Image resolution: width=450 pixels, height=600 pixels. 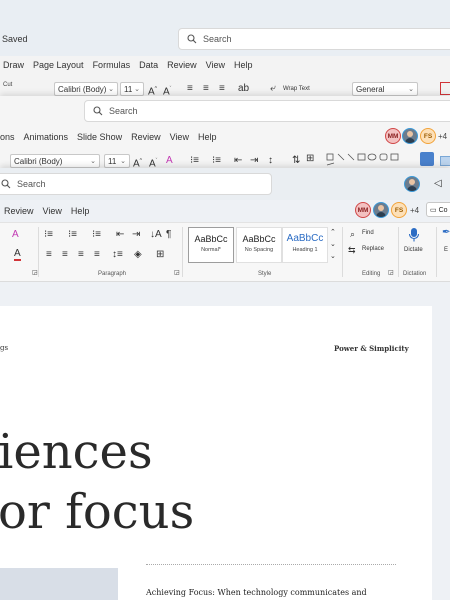 I want to click on borders-icon: ⊞, so click(x=160, y=255).